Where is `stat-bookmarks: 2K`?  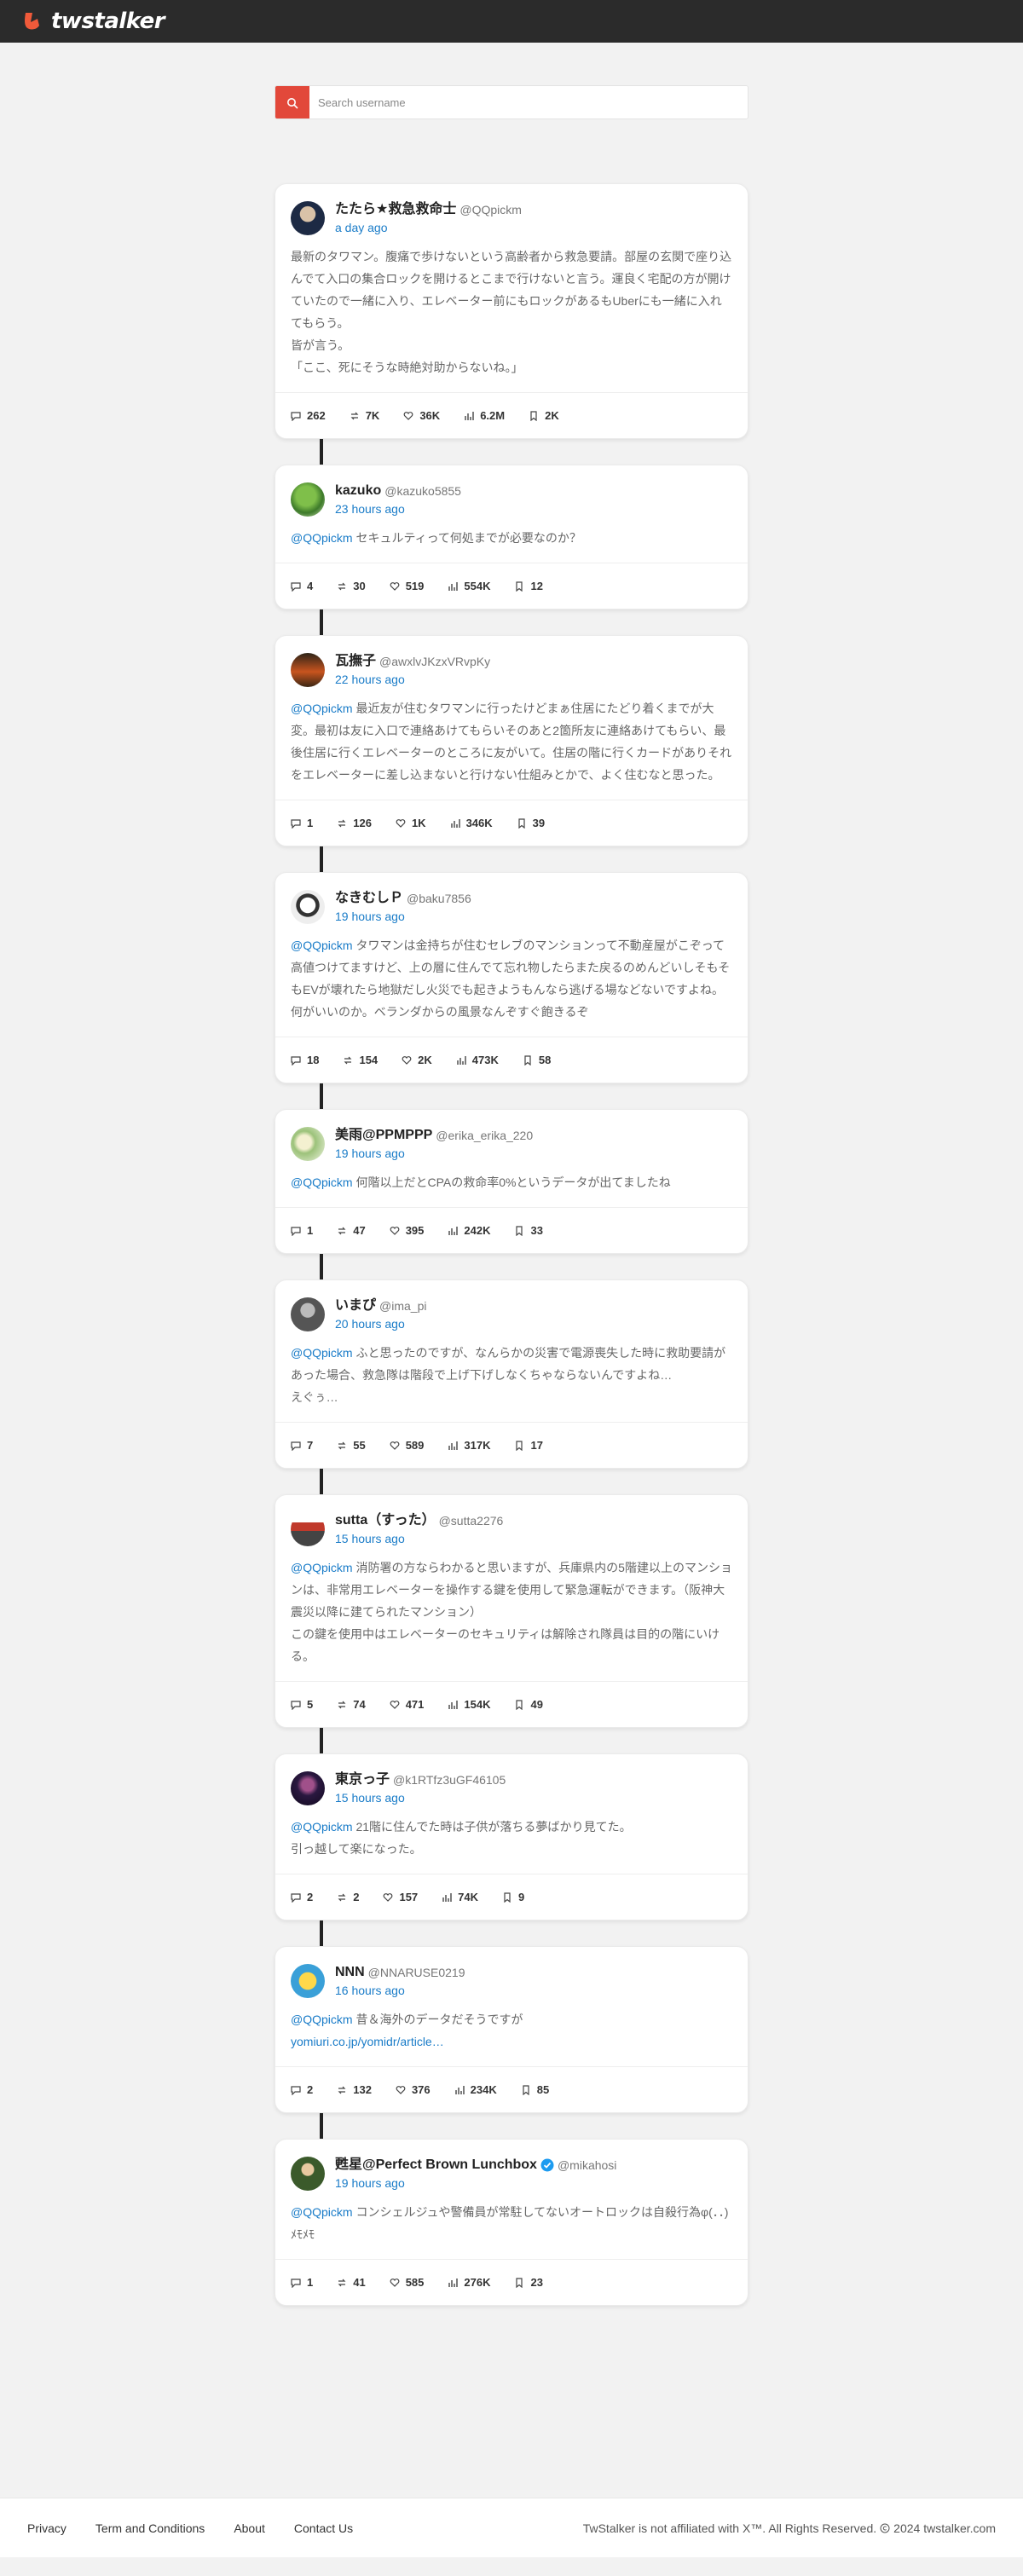
stat-bookmarks: 2K is located at coordinates (544, 415).